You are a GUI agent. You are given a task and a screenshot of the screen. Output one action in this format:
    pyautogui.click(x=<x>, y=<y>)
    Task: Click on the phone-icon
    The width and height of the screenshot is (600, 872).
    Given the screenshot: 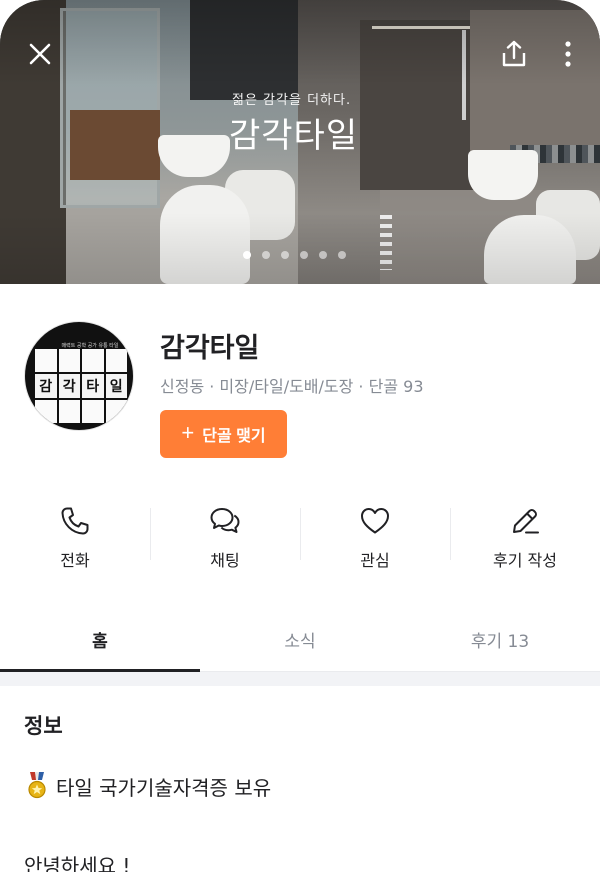 What is the action you would take?
    pyautogui.click(x=75, y=521)
    